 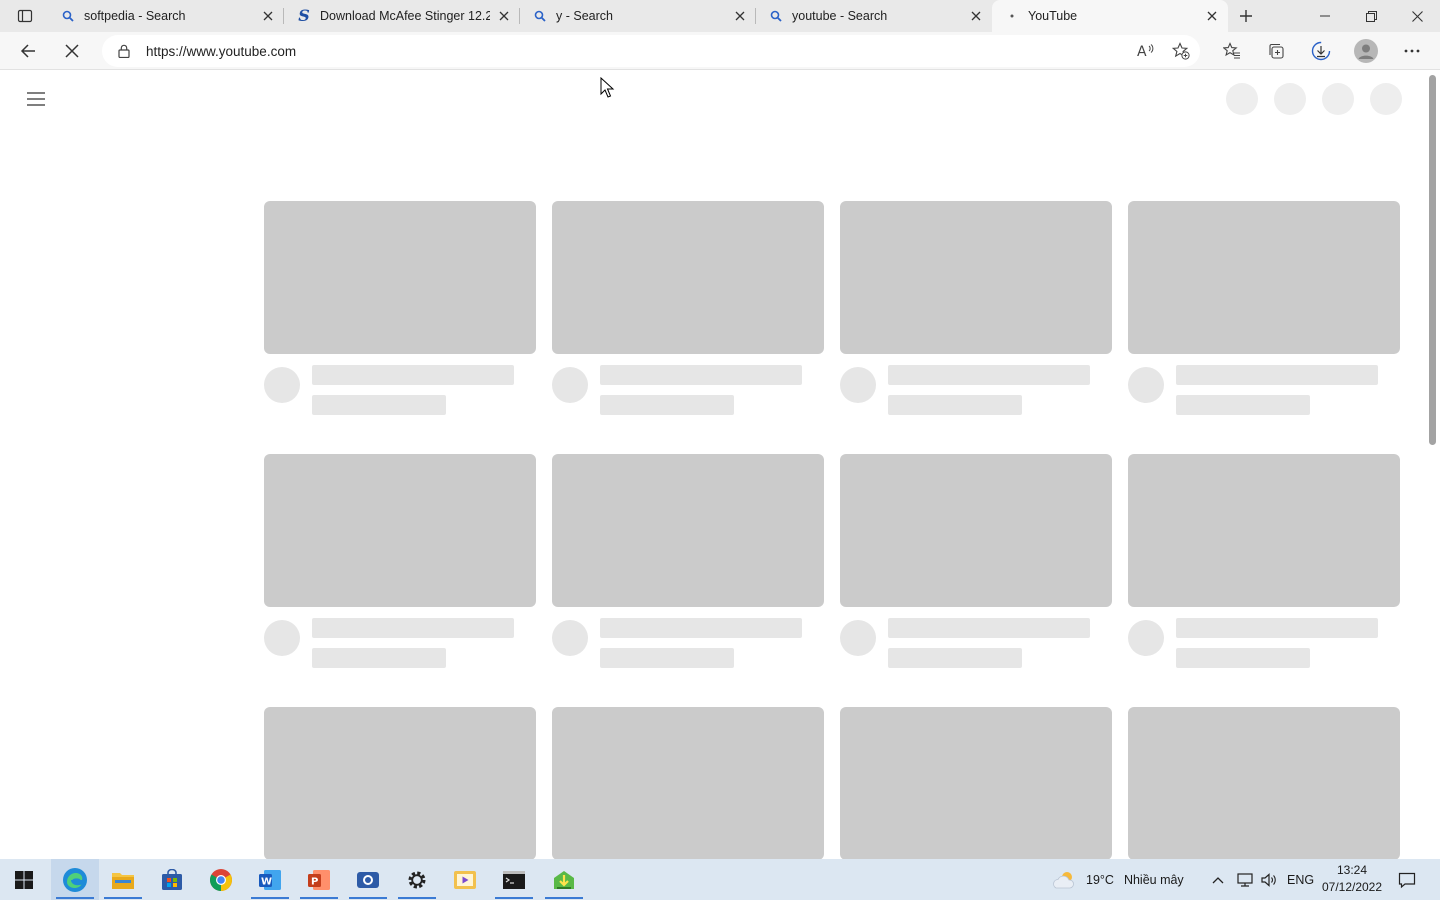 I want to click on taskbar-word: W, so click(x=270, y=879).